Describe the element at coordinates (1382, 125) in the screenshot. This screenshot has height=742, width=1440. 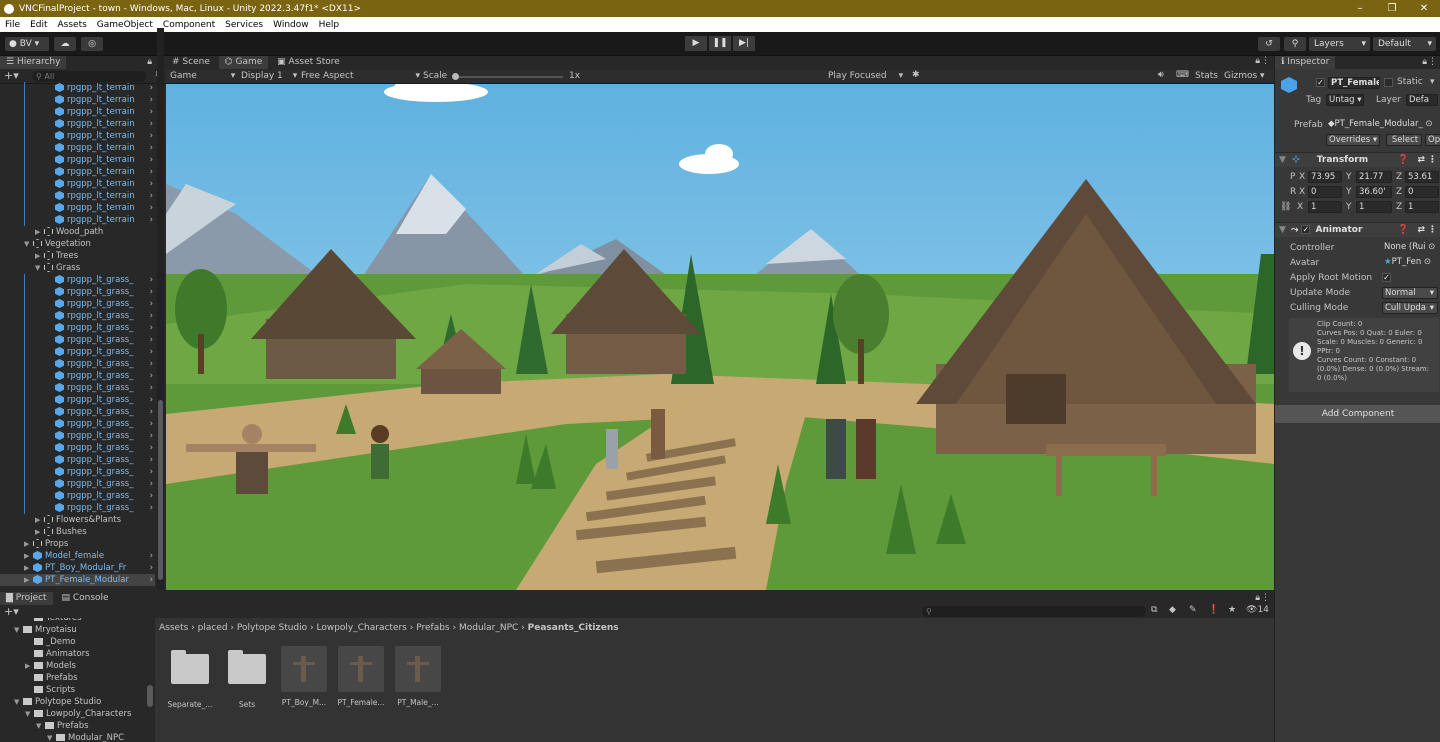
I see `prefab-field: ◆PT_Female_Modular_ ⊙` at that location.